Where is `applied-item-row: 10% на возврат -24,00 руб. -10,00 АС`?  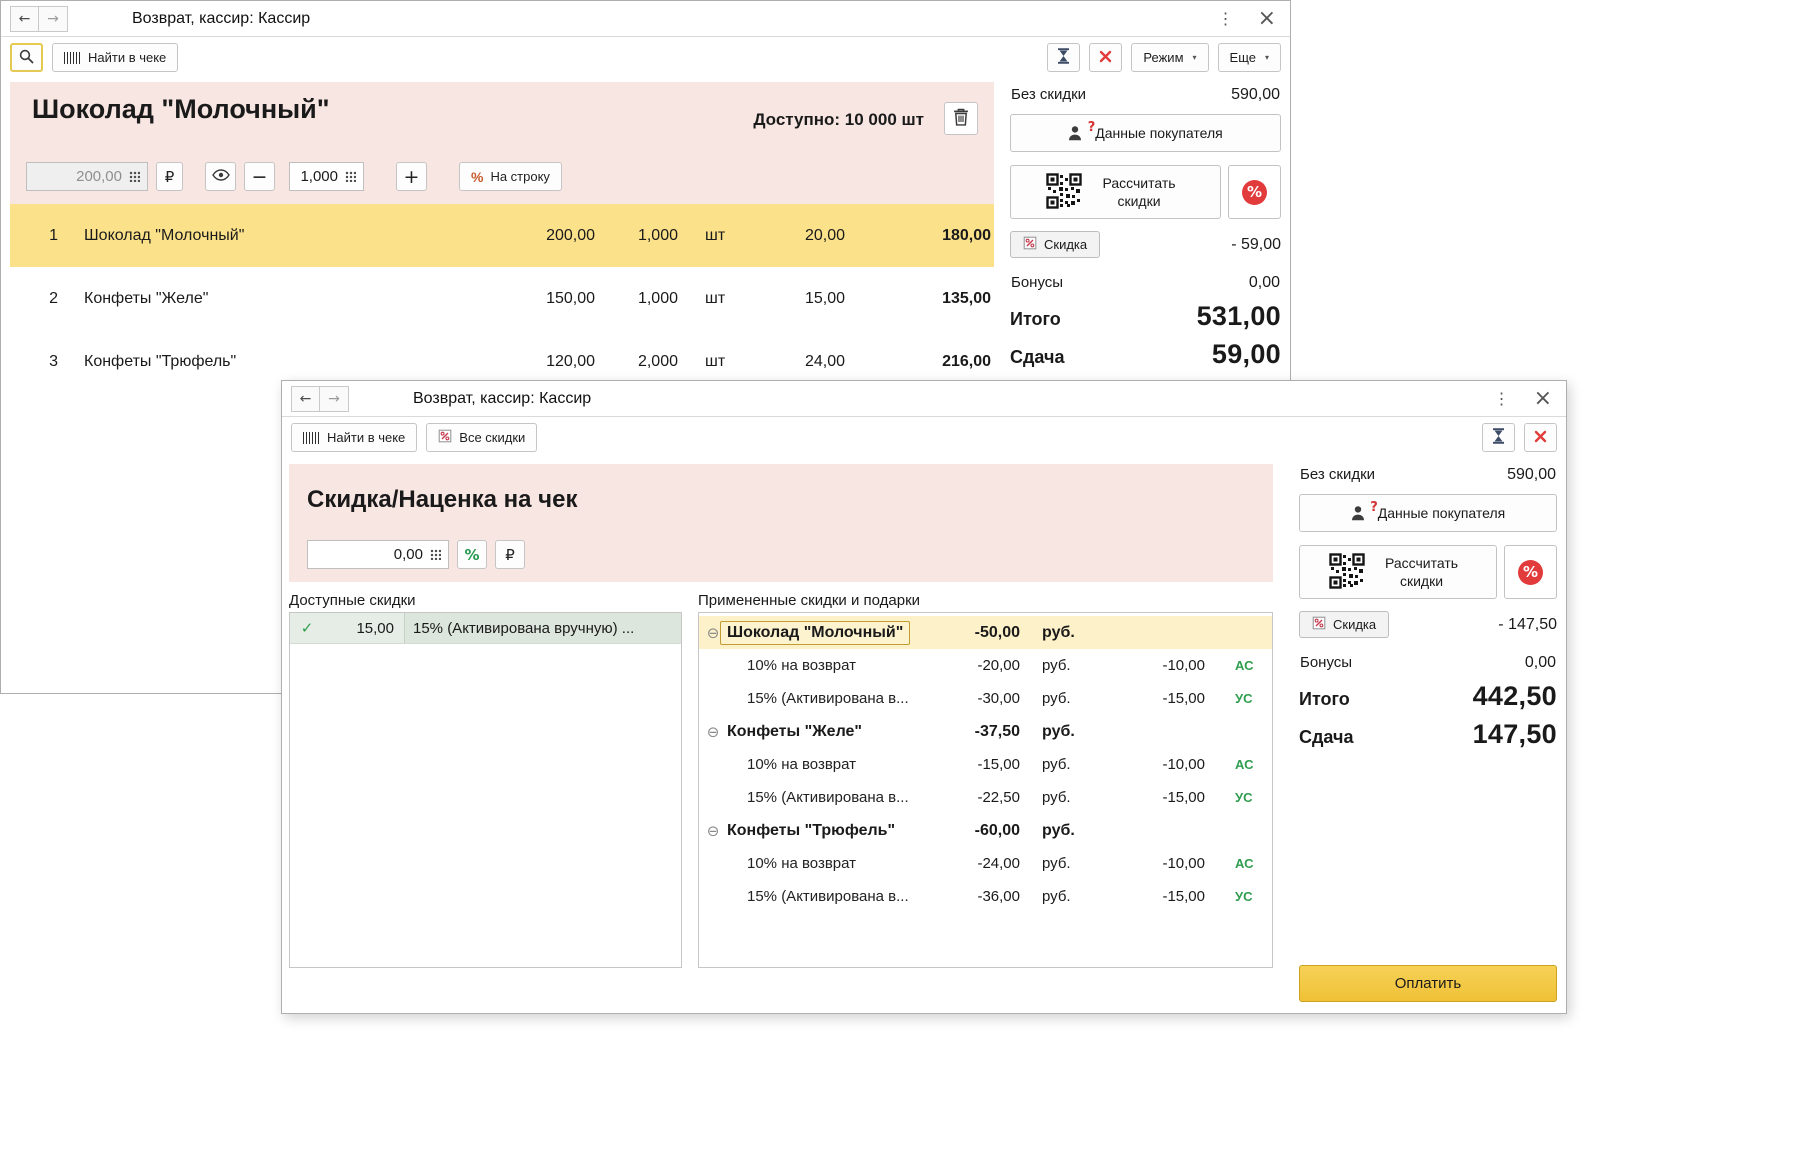 applied-item-row: 10% на возврат -24,00 руб. -10,00 АС is located at coordinates (985, 863).